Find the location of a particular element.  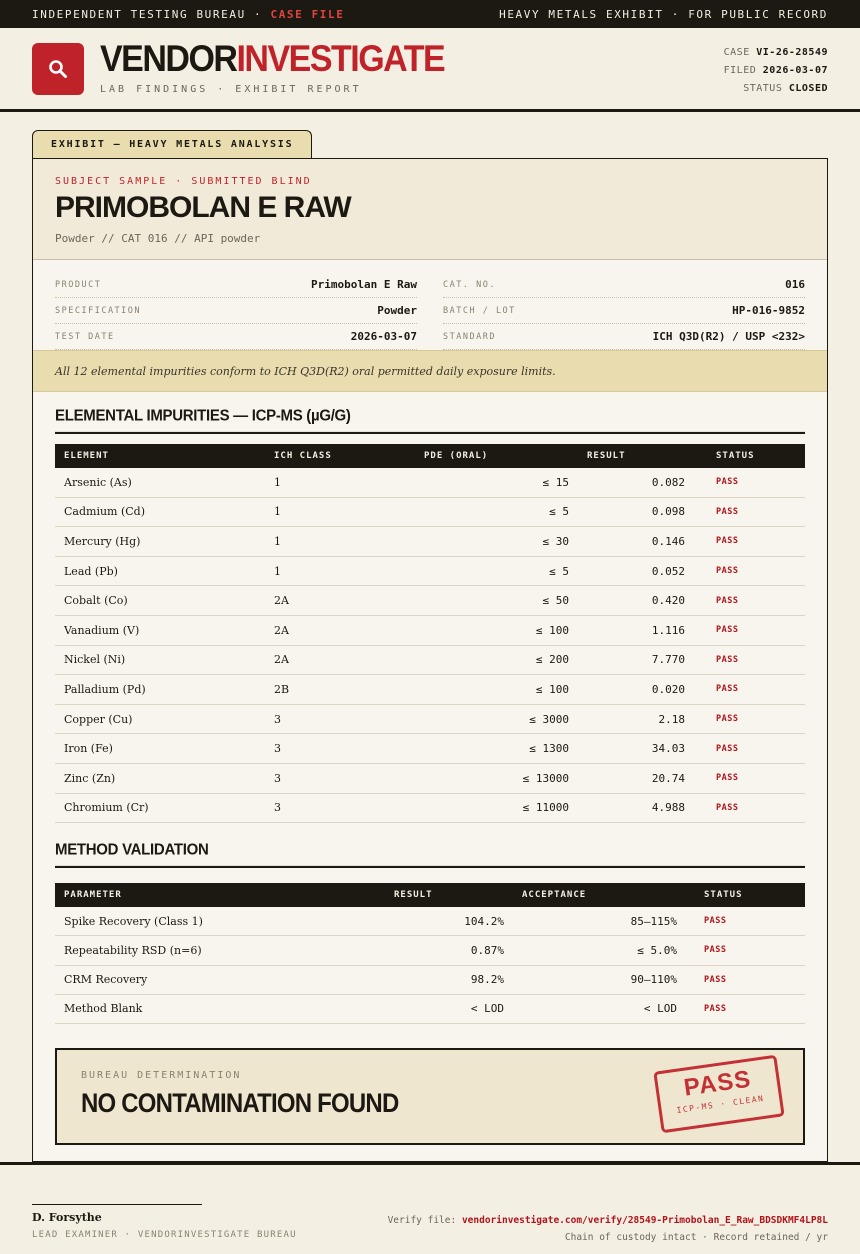

element-cell: Cadmium (Cd) is located at coordinates (160, 512).